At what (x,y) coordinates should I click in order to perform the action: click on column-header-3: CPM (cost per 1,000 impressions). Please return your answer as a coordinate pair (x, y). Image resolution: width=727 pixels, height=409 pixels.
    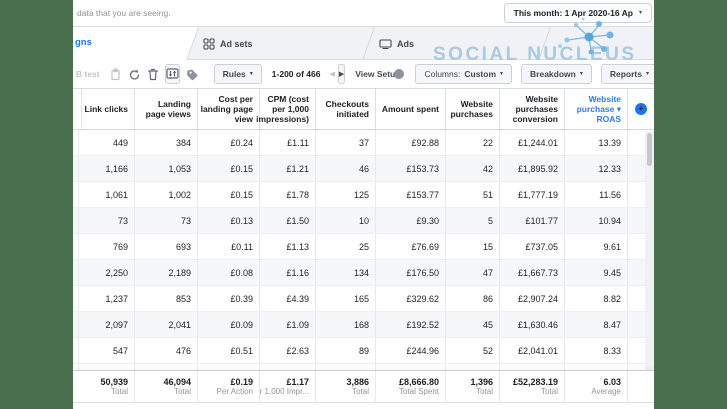
    Looking at the image, I should click on (286, 109).